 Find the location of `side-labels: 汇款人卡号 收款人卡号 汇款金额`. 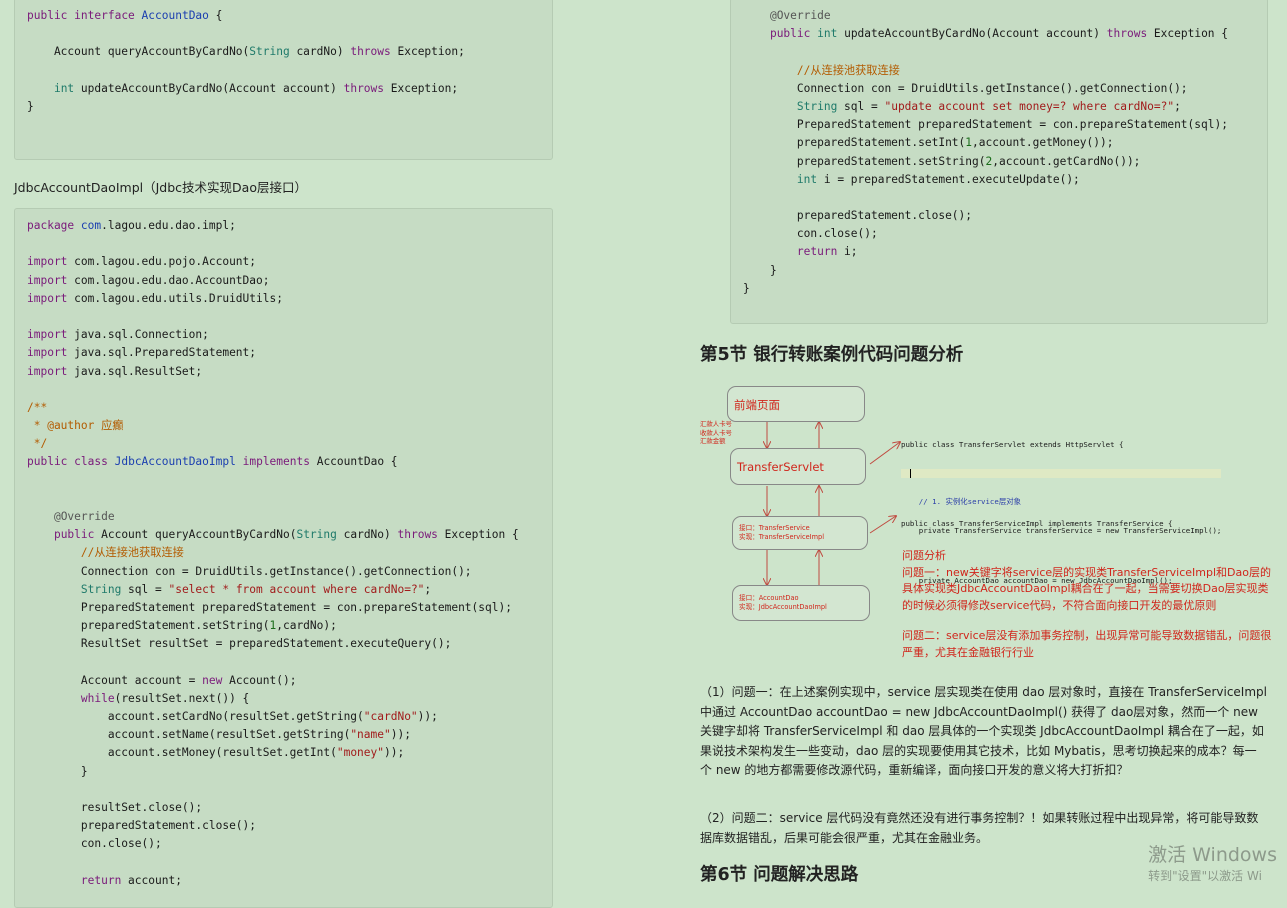

side-labels: 汇款人卡号 收款人卡号 汇款金额 is located at coordinates (716, 432).